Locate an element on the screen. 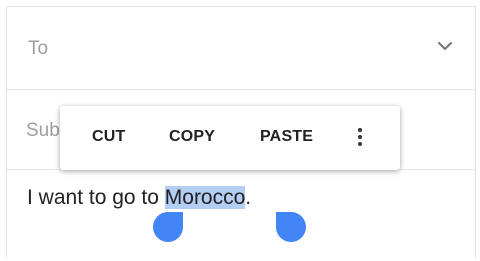 This screenshot has height=261, width=480. to-label: To is located at coordinates (38, 48).